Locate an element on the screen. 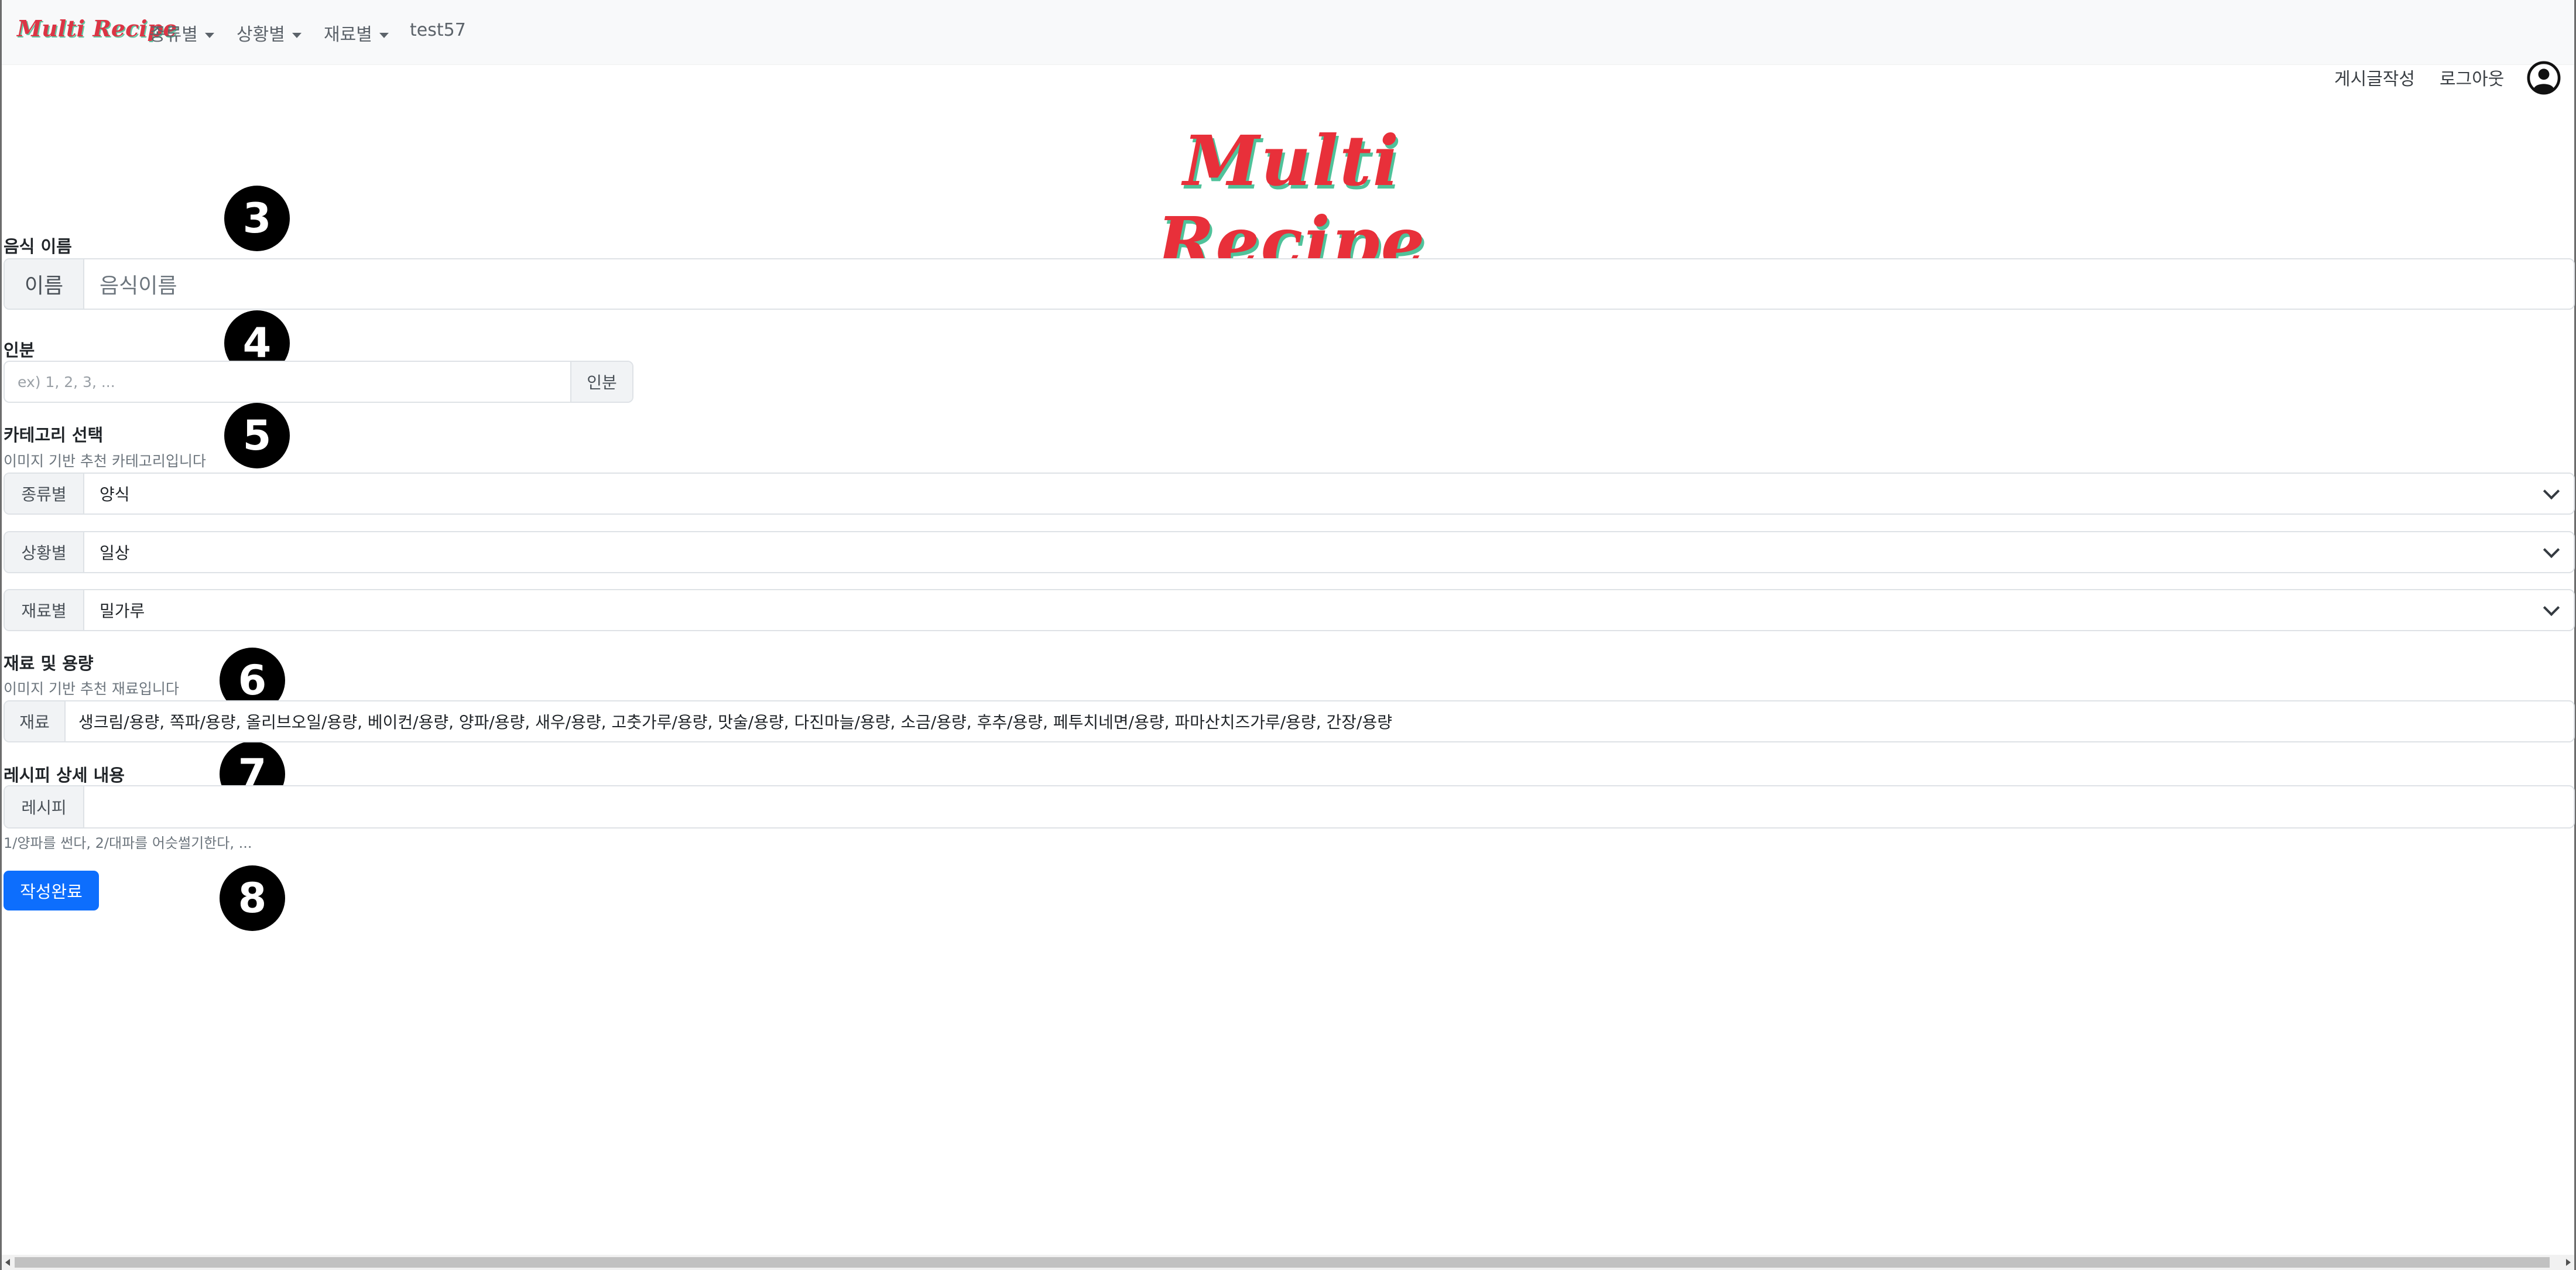 The width and height of the screenshot is (2576, 1270). category-select-group: 종류별 양식 is located at coordinates (1289, 494).